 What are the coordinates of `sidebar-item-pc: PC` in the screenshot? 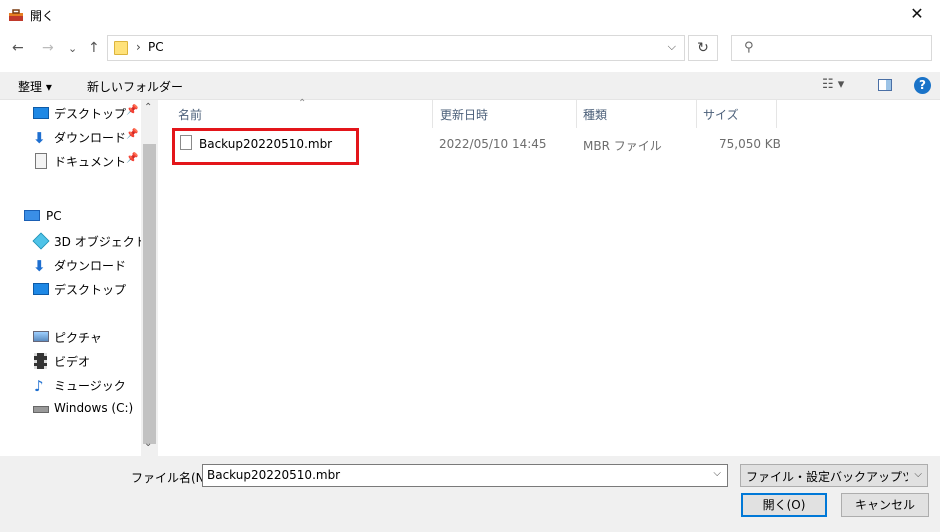 It's located at (70, 217).